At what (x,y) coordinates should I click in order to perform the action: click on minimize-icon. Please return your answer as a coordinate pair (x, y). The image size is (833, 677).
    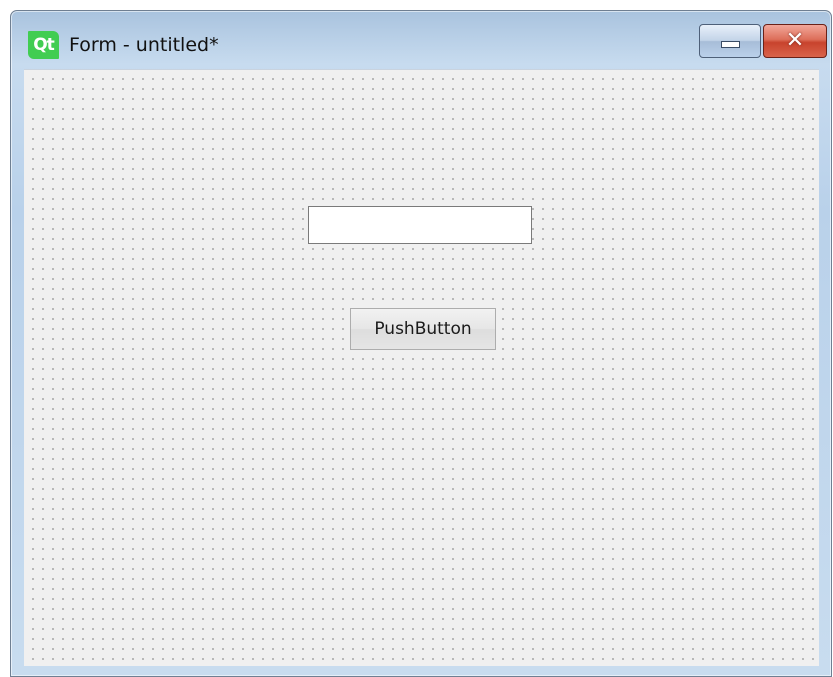
    Looking at the image, I should click on (730, 44).